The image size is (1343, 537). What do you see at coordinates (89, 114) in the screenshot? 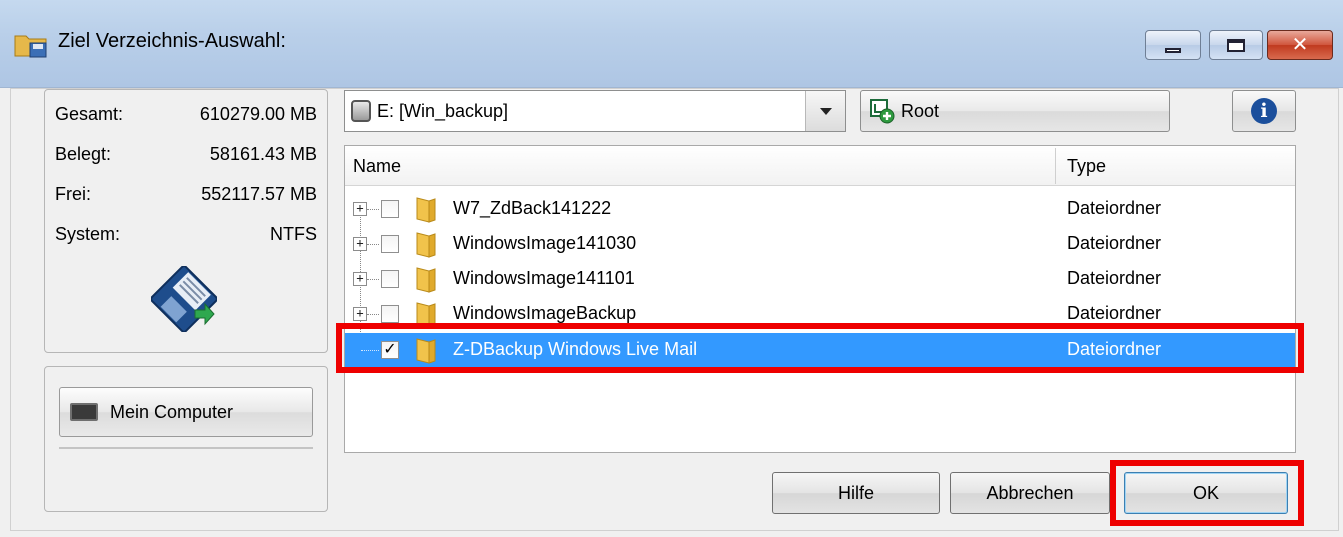
I see `drive-total-label: Gesamt:` at bounding box center [89, 114].